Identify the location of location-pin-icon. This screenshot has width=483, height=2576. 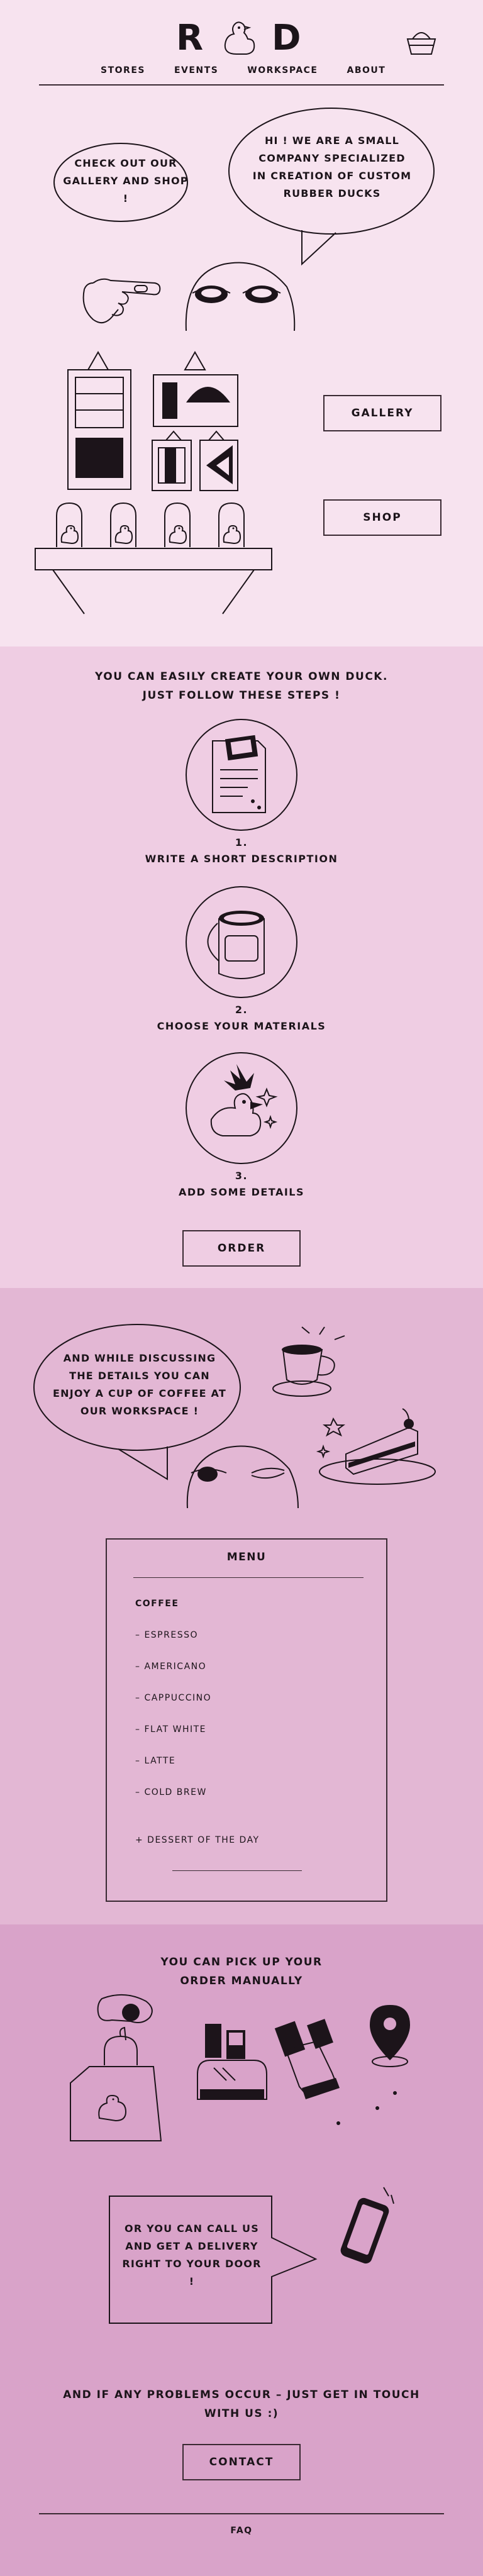
(390, 2036).